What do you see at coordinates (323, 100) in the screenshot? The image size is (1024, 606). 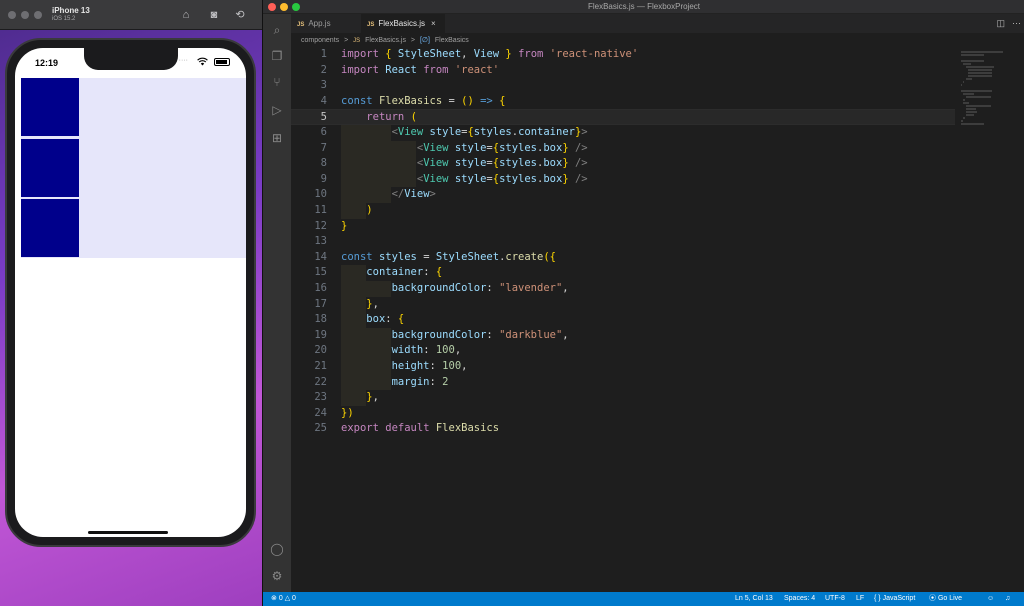 I see `line-number: 4` at bounding box center [323, 100].